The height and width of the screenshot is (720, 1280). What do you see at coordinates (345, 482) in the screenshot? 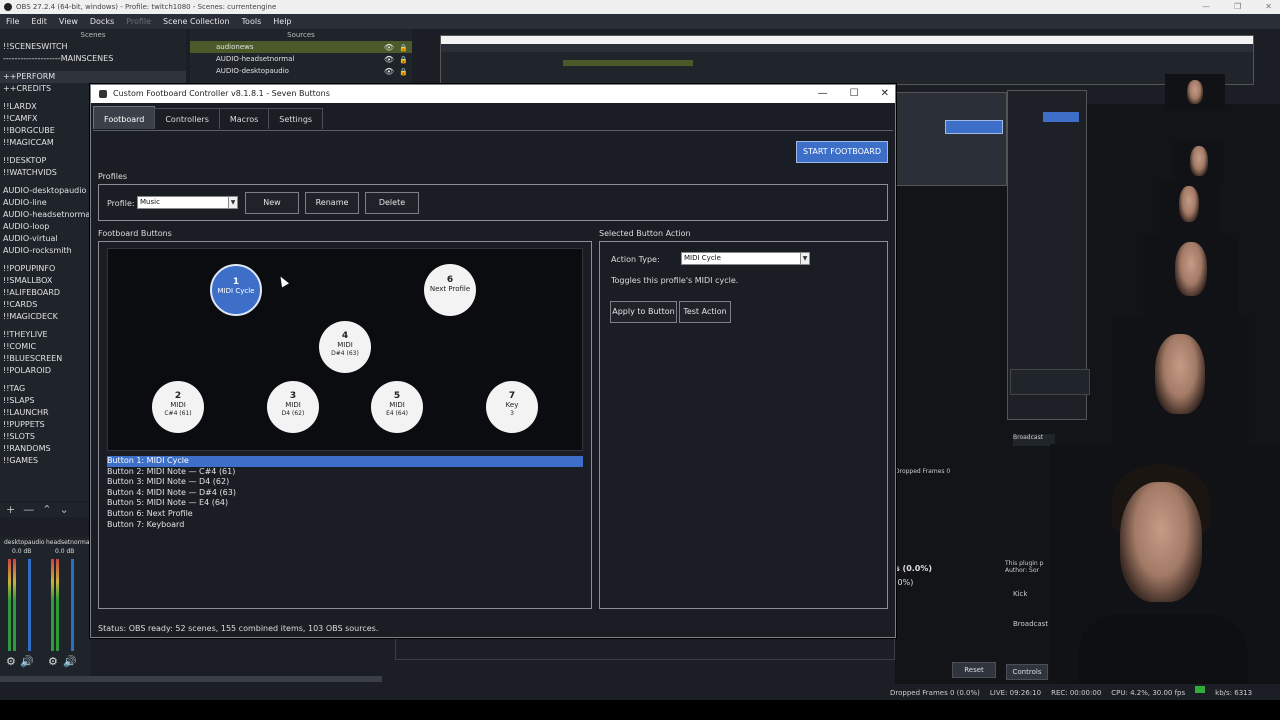
I see `button-list-item: Button 3: MIDI Note — D4 (62)` at bounding box center [345, 482].